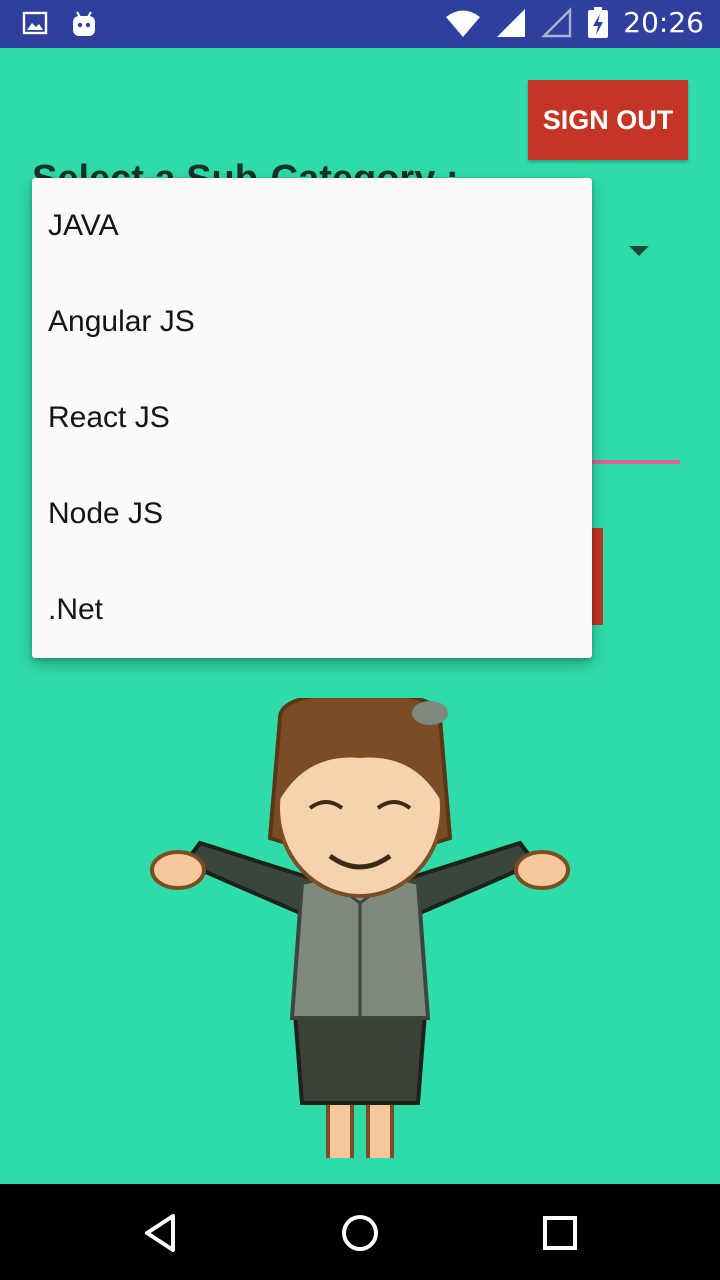 This screenshot has width=720, height=1280. I want to click on battery-charging-icon, so click(598, 22).